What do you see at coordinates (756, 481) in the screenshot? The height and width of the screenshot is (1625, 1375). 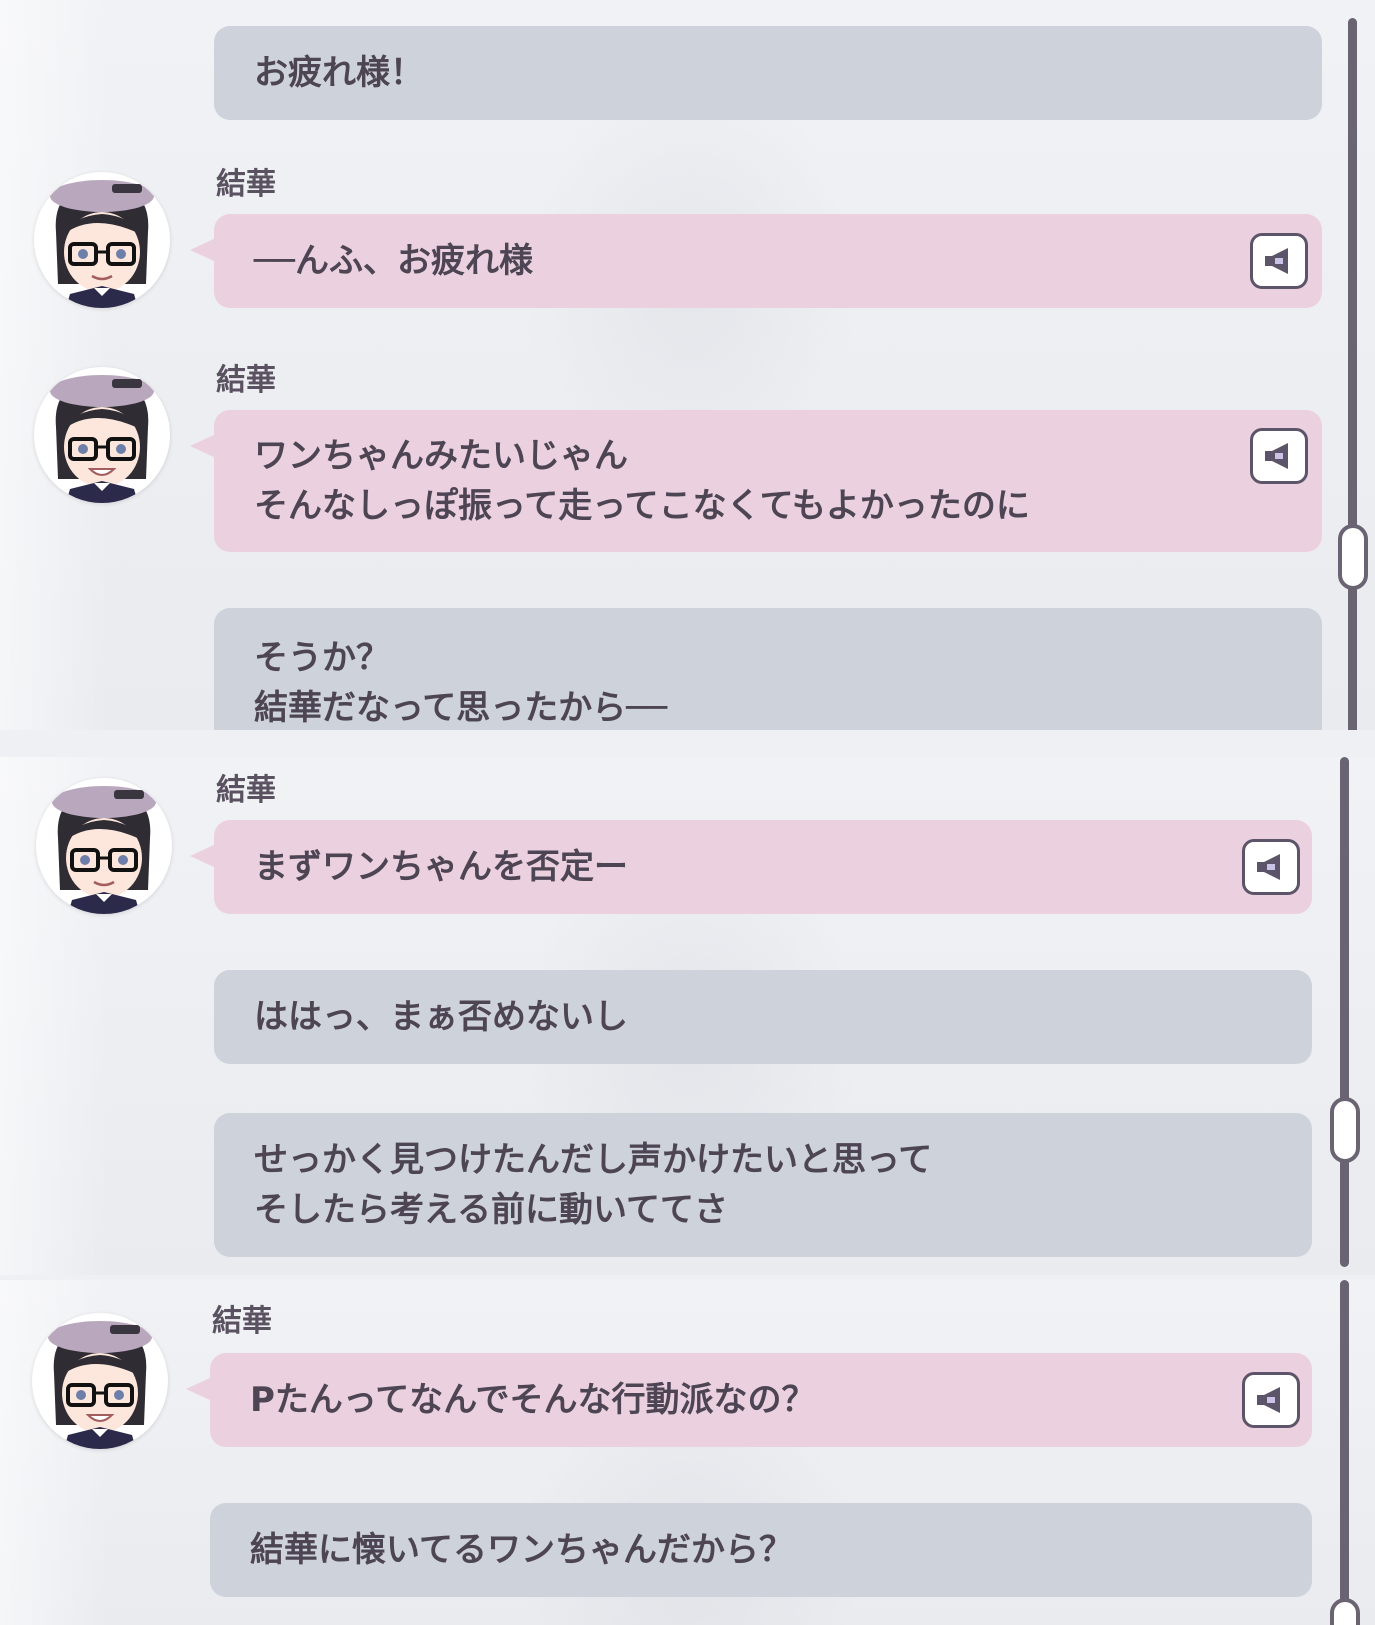 I see `message-bubble-character: ワンちゃんみたいじゃん そんなしっぽ振って走ってこなくてもよかったのに` at bounding box center [756, 481].